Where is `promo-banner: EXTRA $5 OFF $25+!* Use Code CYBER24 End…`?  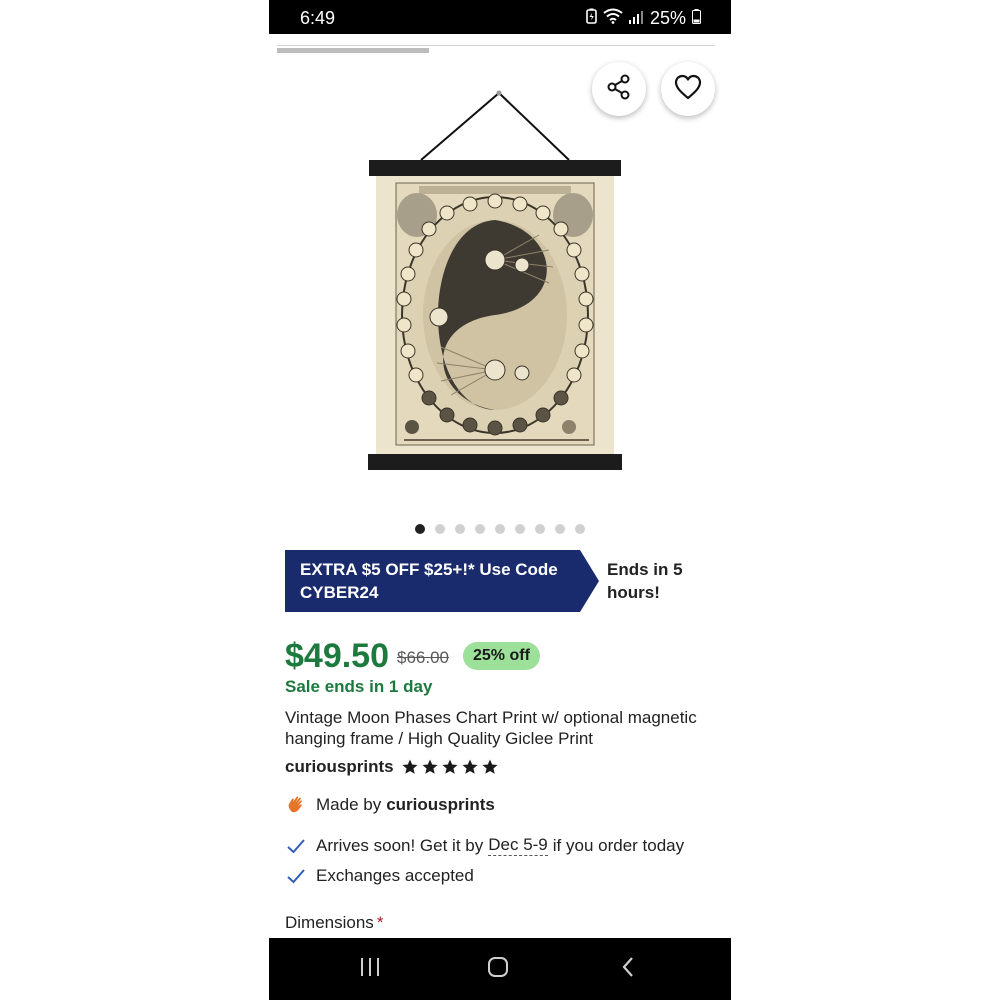
promo-banner: EXTRA $5 OFF $25+!* Use Code CYBER24 End… is located at coordinates (500, 581).